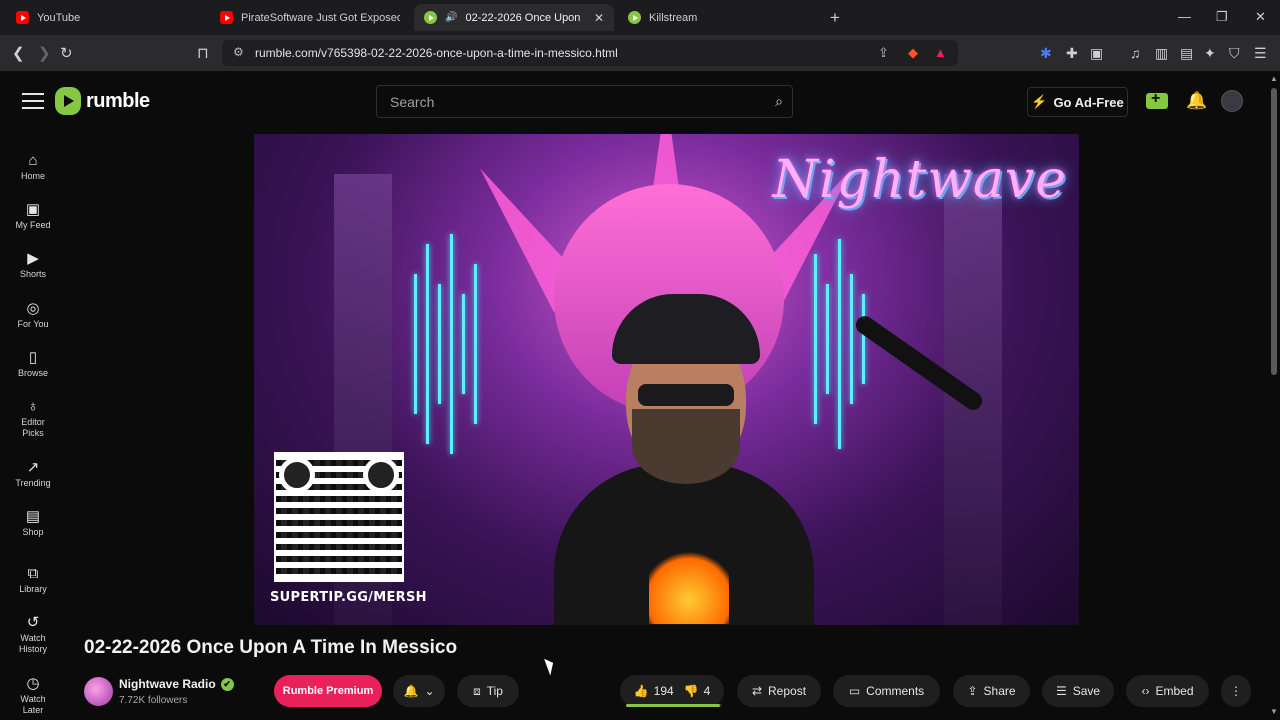 This screenshot has height=720, width=1280. Describe the element at coordinates (33, 308) in the screenshot. I see `target-icon: ◎` at that location.